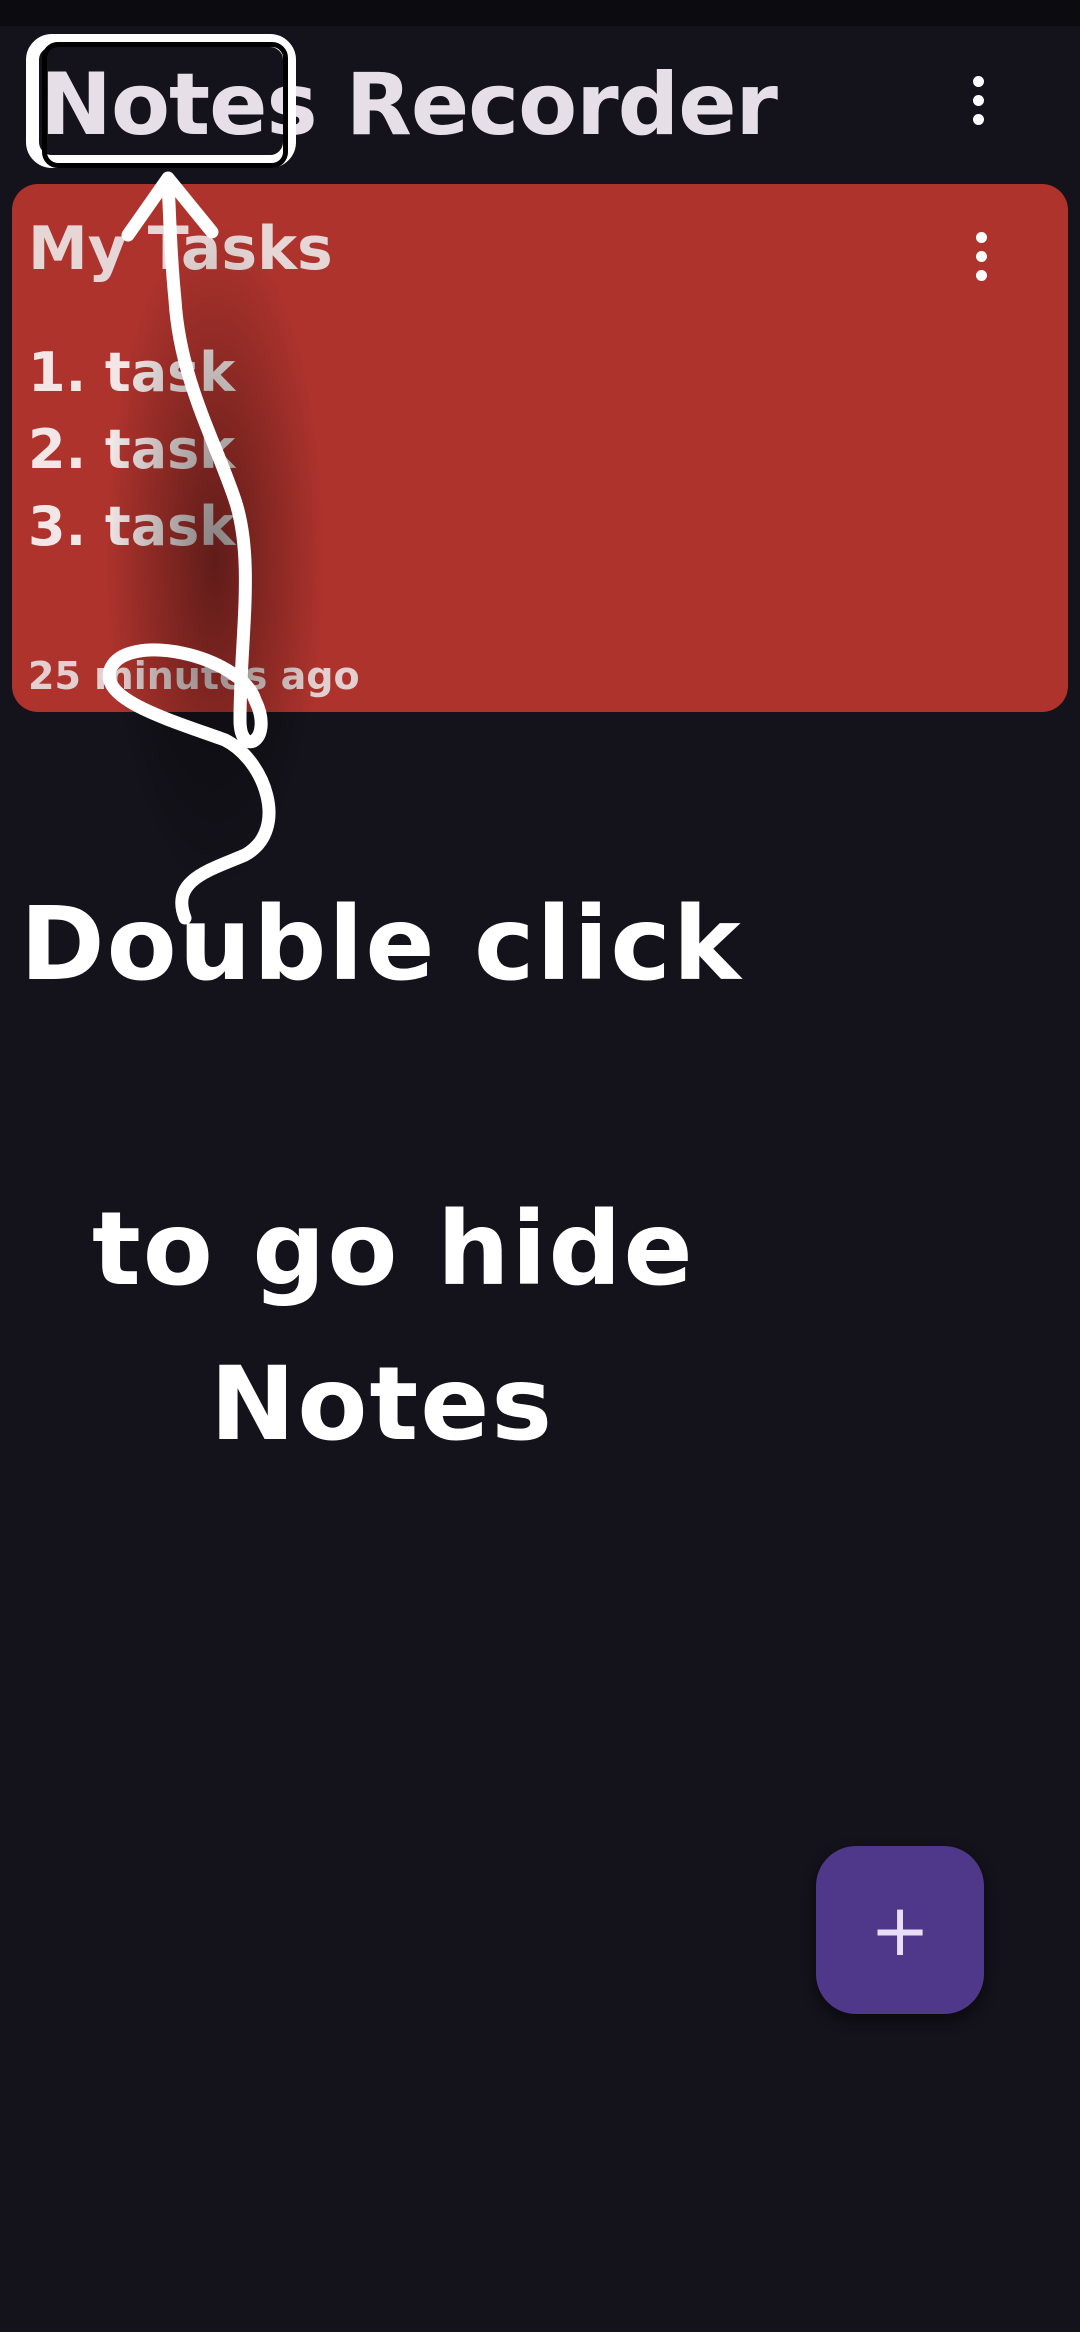 This screenshot has height=2332, width=1080. What do you see at coordinates (393, 1249) in the screenshot?
I see `tutorial-hint-line-2: to go hide` at bounding box center [393, 1249].